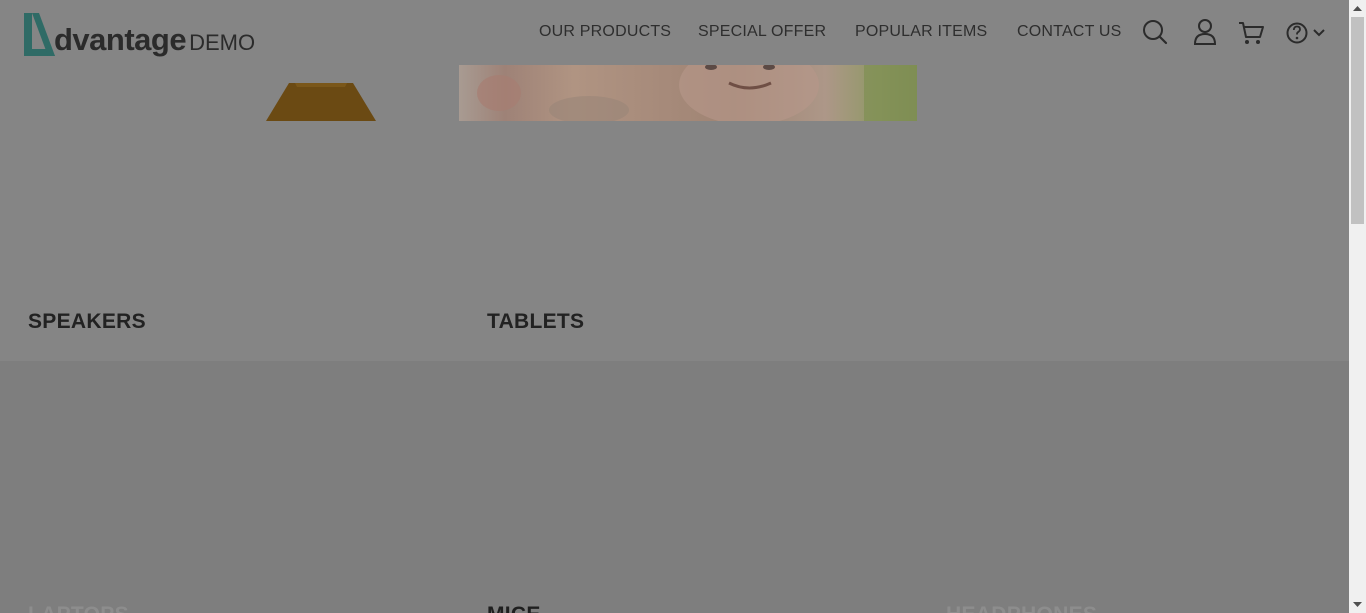 The height and width of the screenshot is (613, 1366). I want to click on help-icon, so click(1297, 32).